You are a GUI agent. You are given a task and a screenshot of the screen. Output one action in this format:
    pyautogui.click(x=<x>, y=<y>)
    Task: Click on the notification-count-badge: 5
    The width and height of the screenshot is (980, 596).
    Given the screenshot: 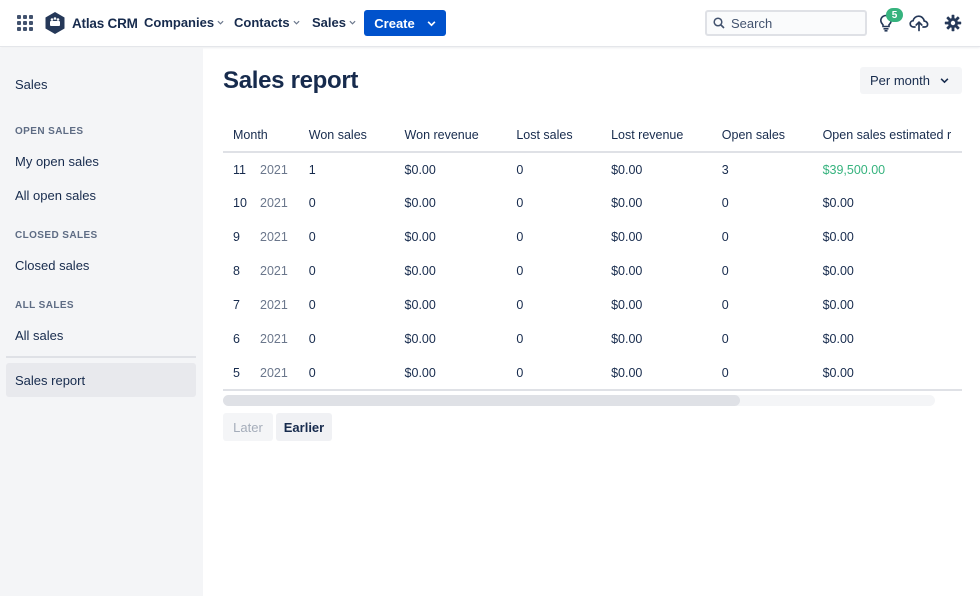 What is the action you would take?
    pyautogui.click(x=894, y=15)
    